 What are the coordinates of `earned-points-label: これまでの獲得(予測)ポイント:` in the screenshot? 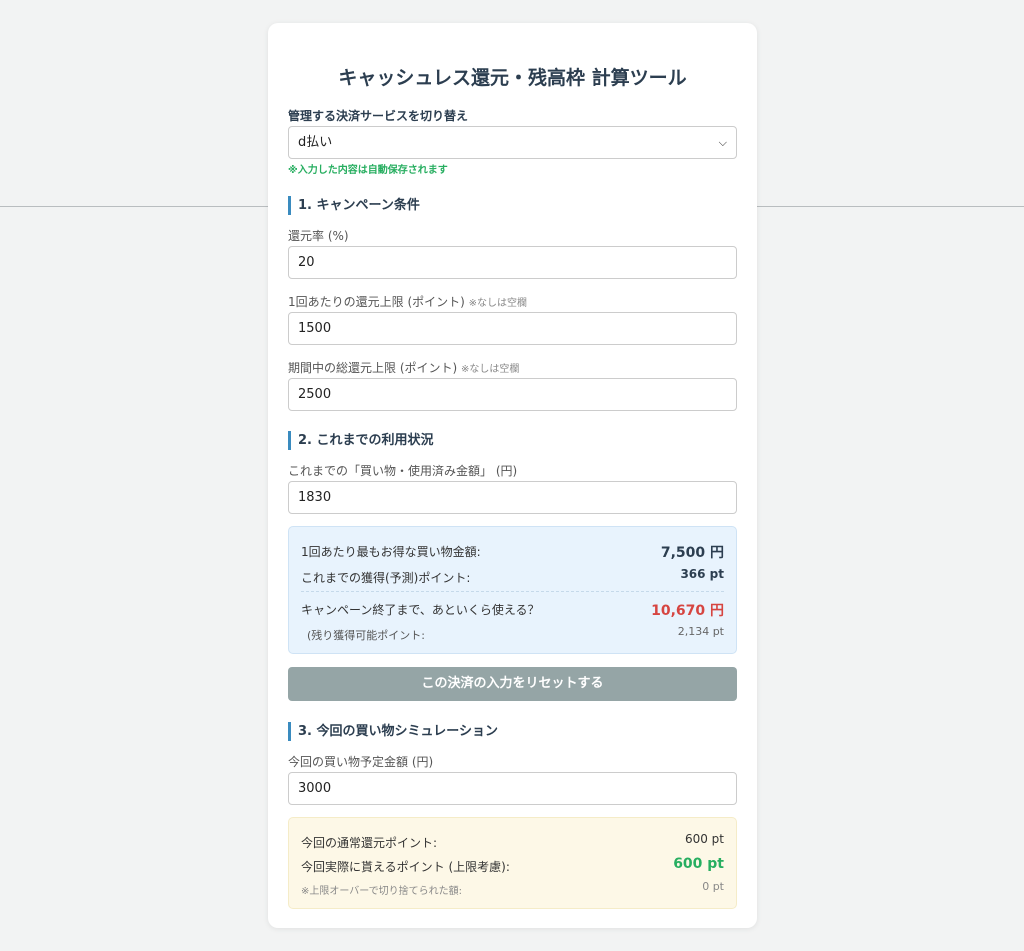 It's located at (386, 578).